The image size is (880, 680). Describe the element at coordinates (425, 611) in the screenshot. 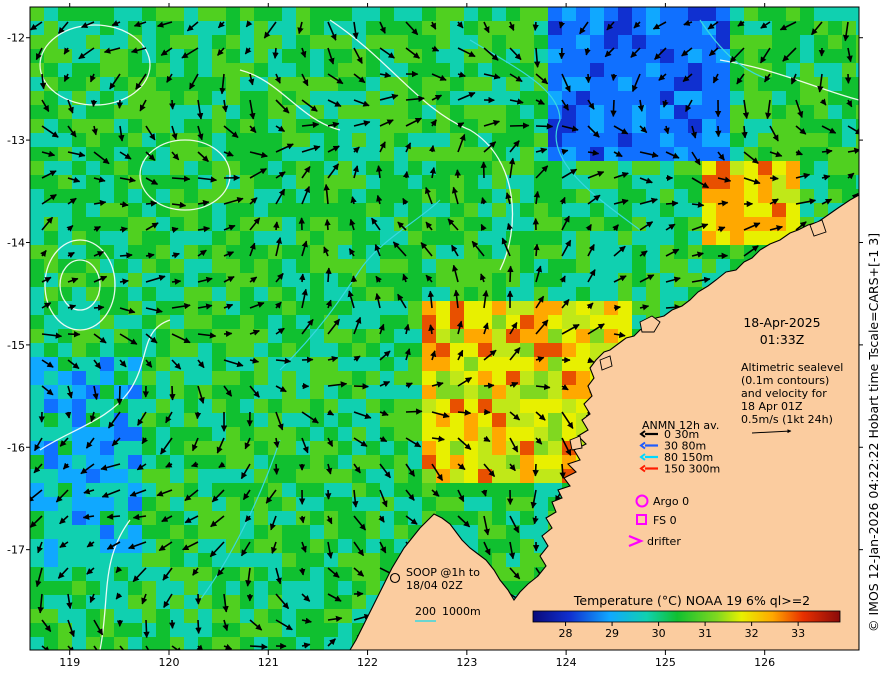

I see `bathymetry-label-200: 200` at that location.